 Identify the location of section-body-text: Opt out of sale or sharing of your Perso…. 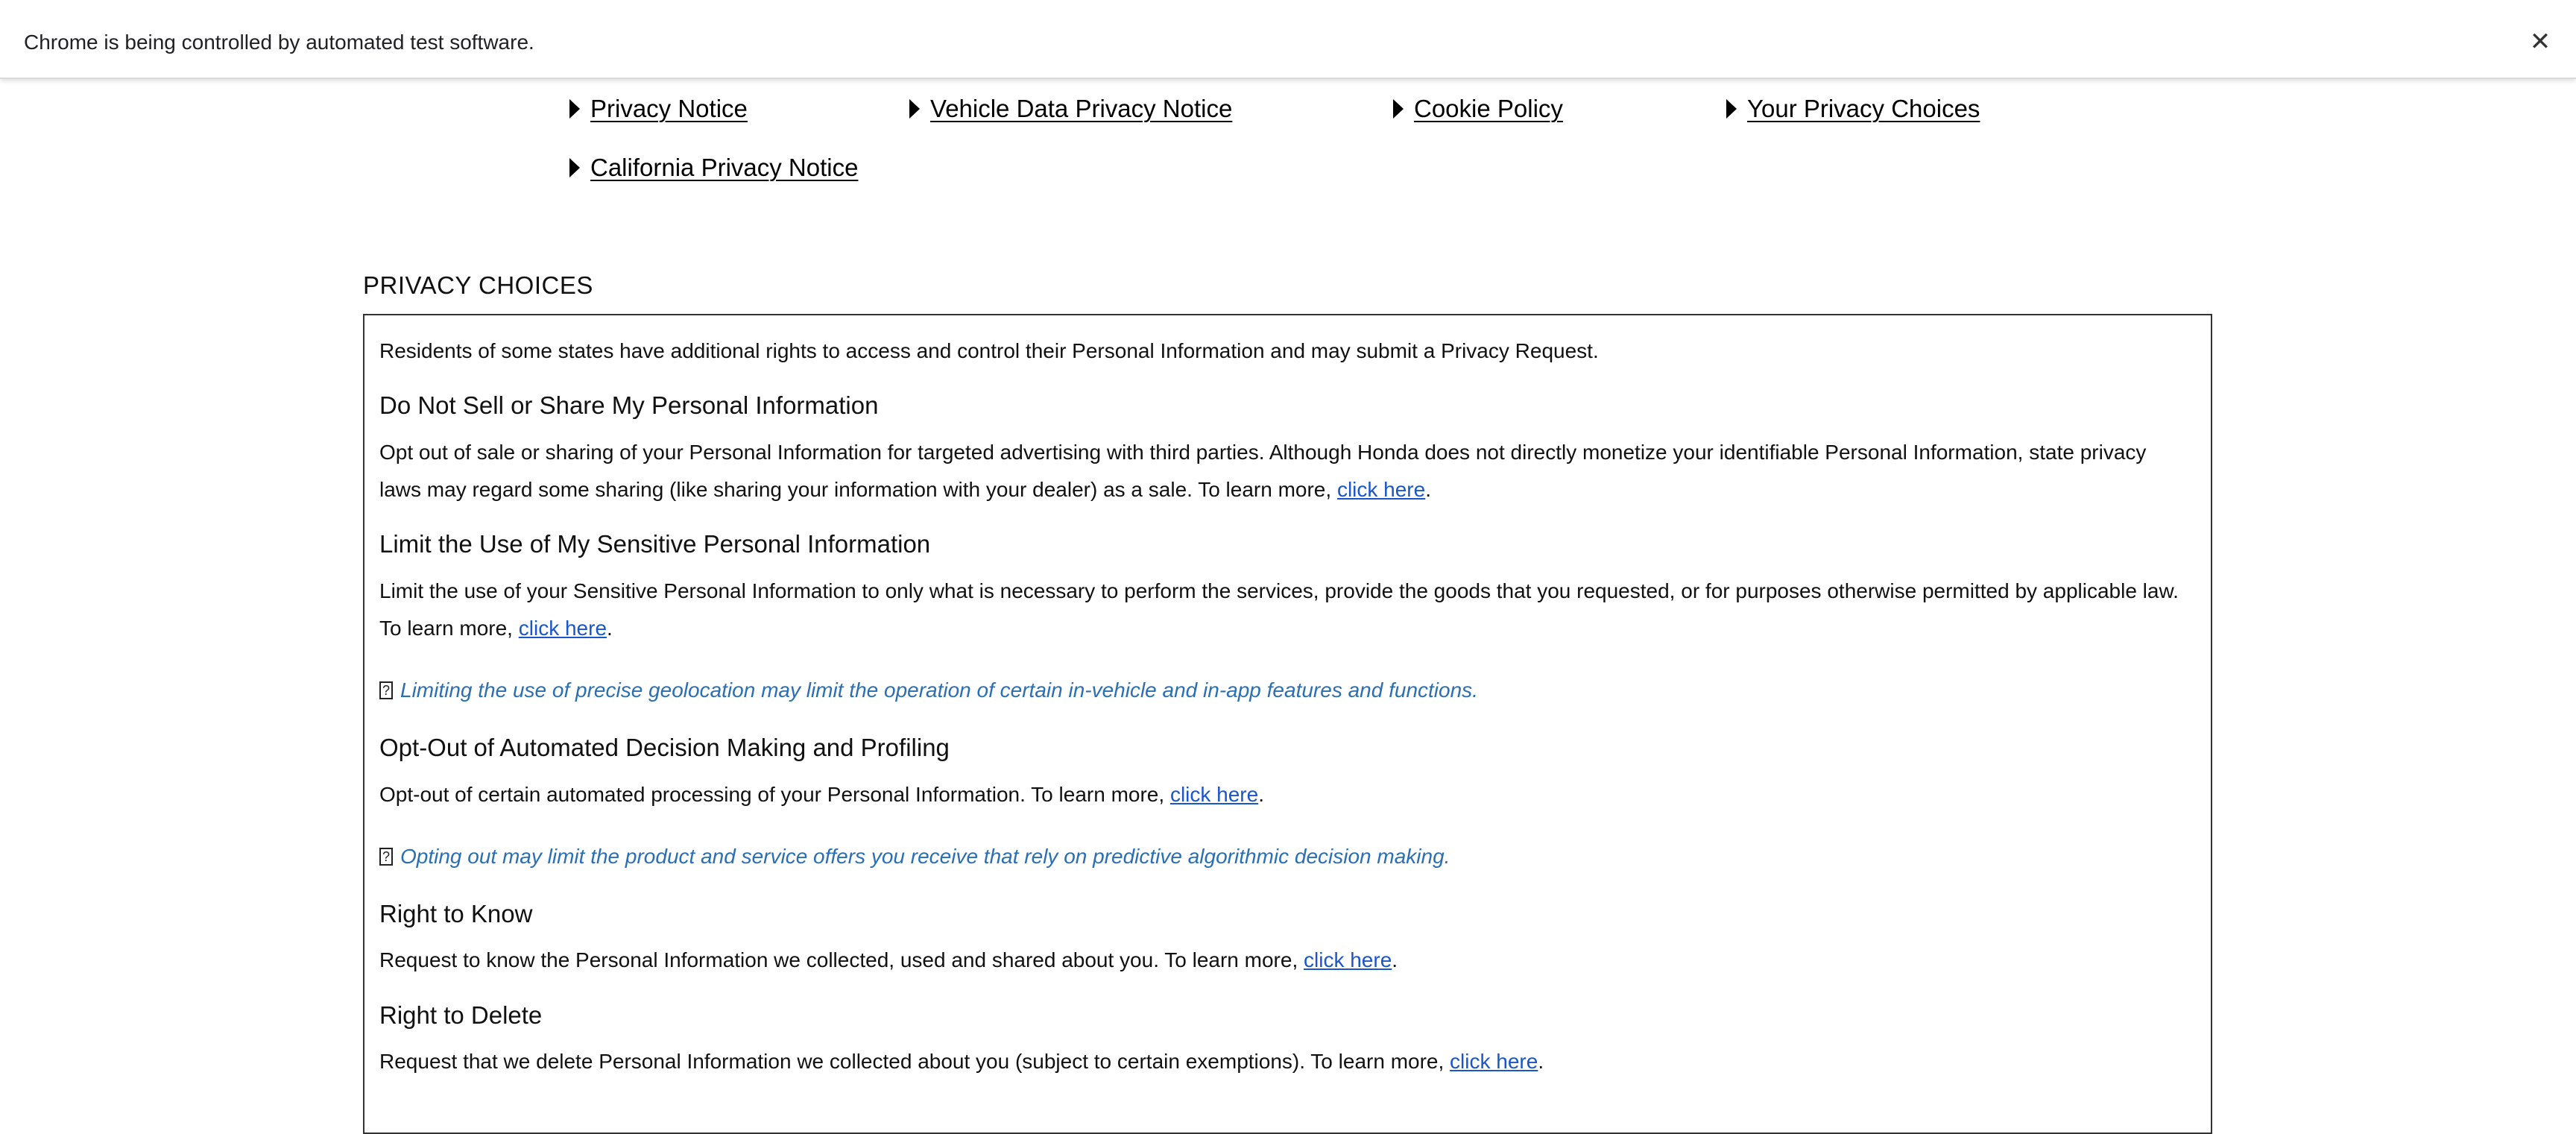
(1263, 471).